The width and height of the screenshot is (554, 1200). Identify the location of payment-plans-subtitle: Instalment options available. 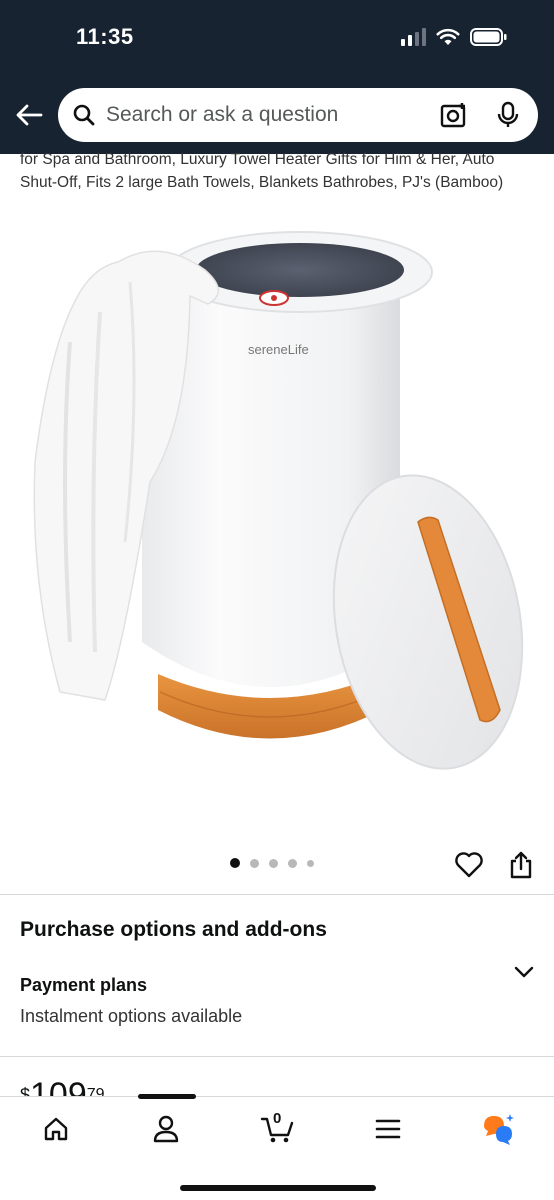
(131, 1016).